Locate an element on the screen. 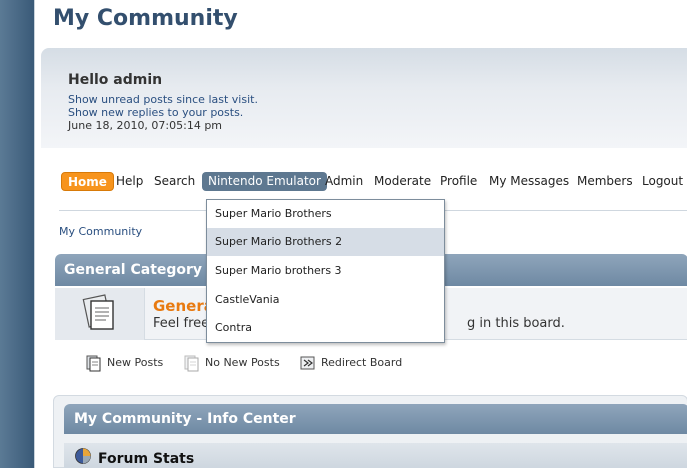 Image resolution: width=687 pixels, height=468 pixels. legend-no-new-posts-label: No New Posts is located at coordinates (242, 362).